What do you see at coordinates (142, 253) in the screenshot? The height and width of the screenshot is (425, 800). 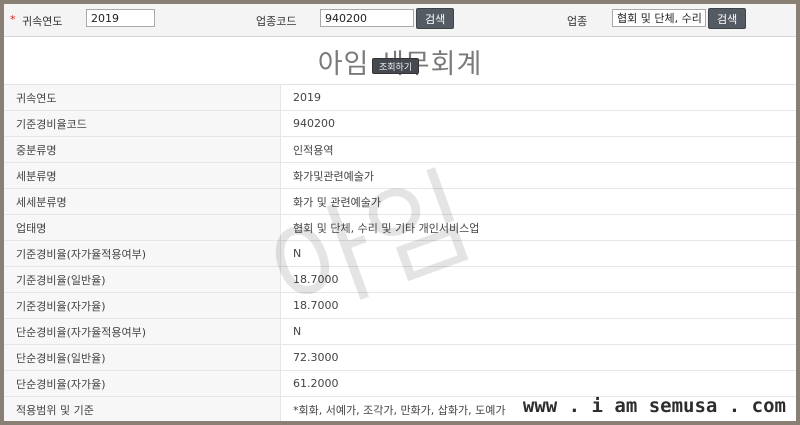 I see `row-label: 기준경비율(자가율적용여부)` at bounding box center [142, 253].